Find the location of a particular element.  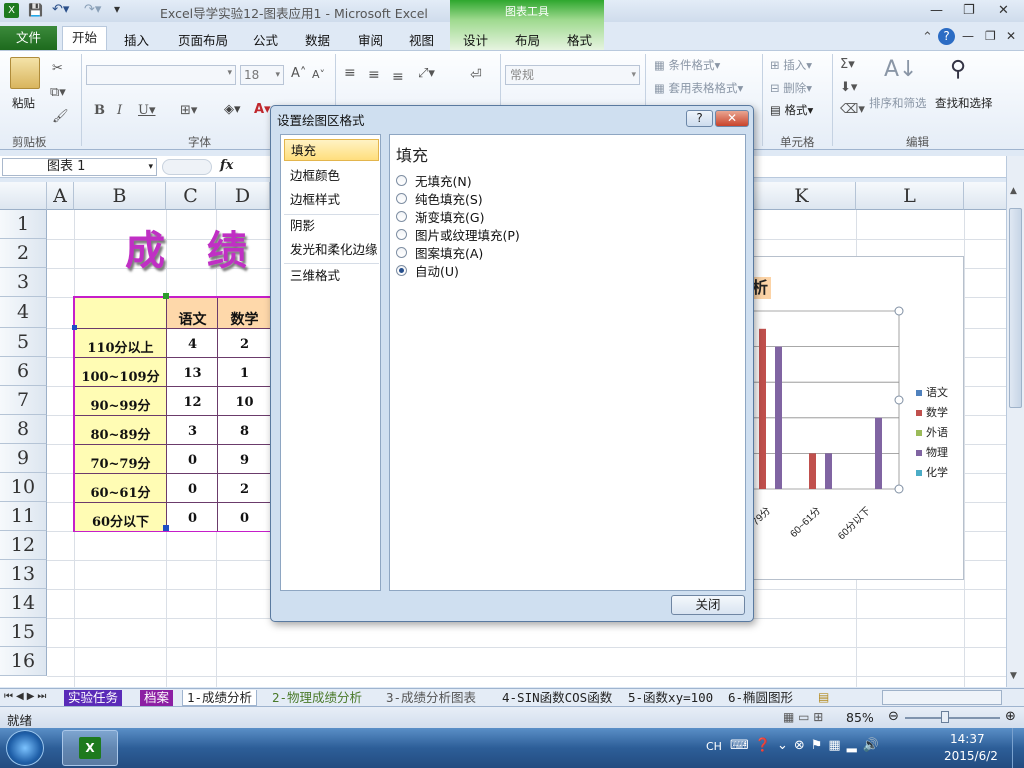

redo-icon: ↷▾ is located at coordinates (92, 9).